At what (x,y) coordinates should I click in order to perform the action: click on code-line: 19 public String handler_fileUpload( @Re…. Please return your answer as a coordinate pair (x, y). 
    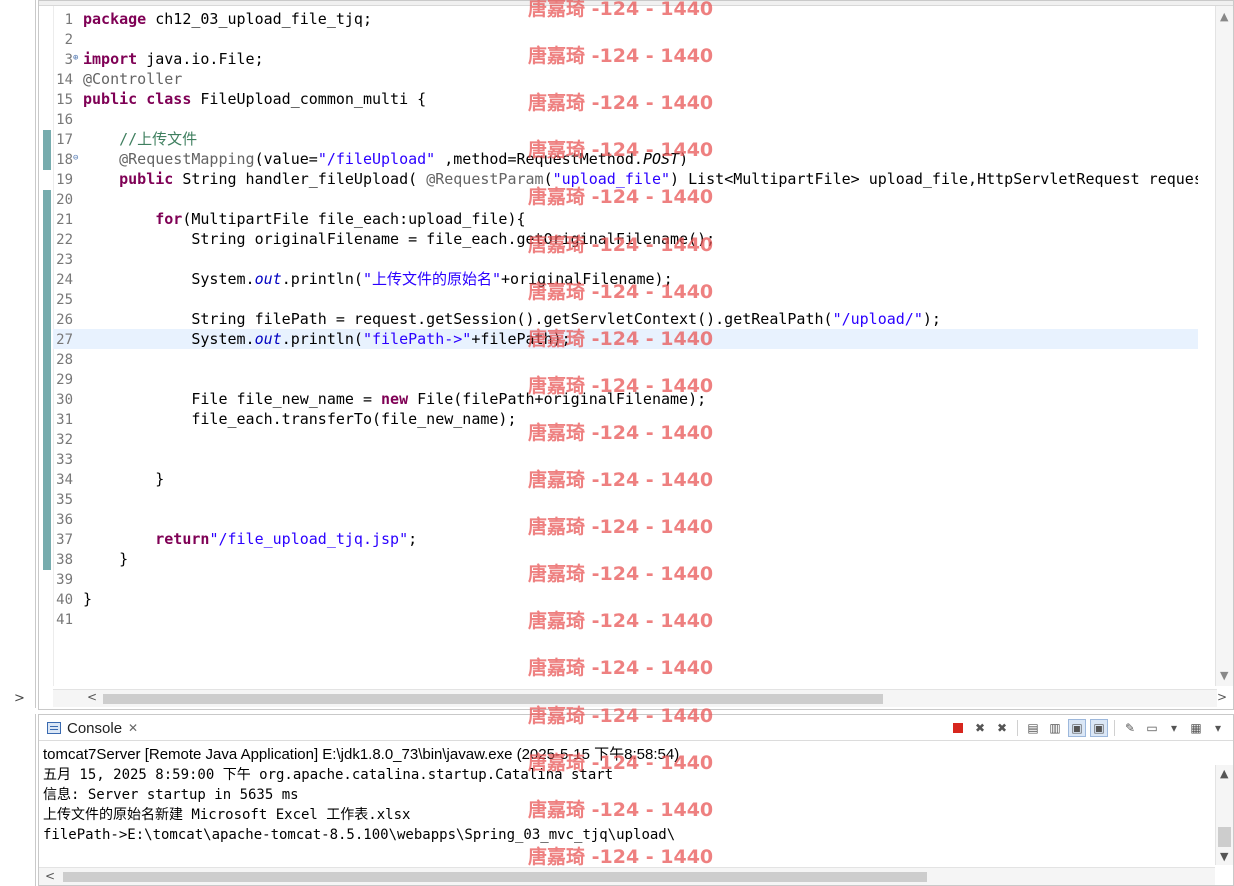
    Looking at the image, I should click on (625, 179).